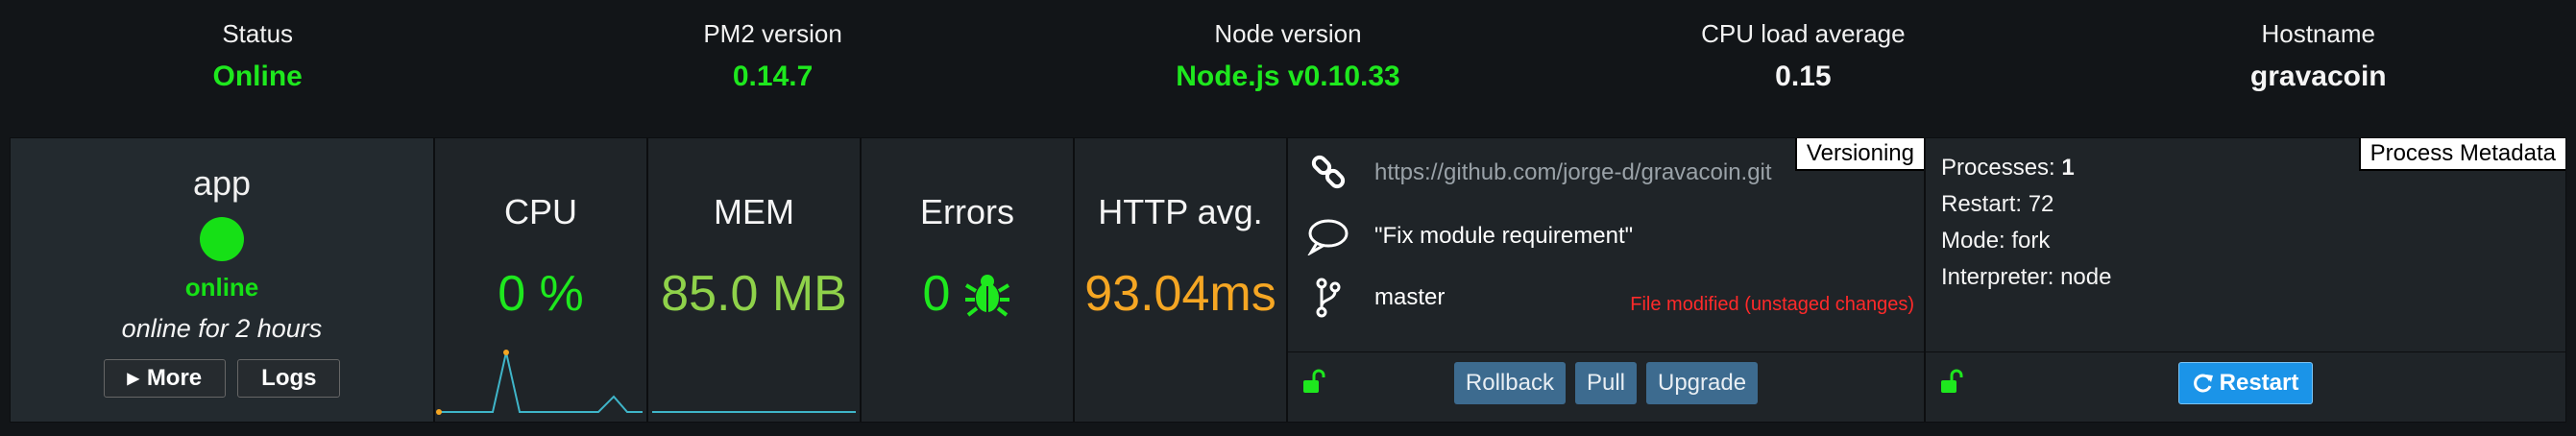 Image resolution: width=2576 pixels, height=436 pixels. Describe the element at coordinates (1288, 34) in the screenshot. I see `stat-label: Node version` at that location.